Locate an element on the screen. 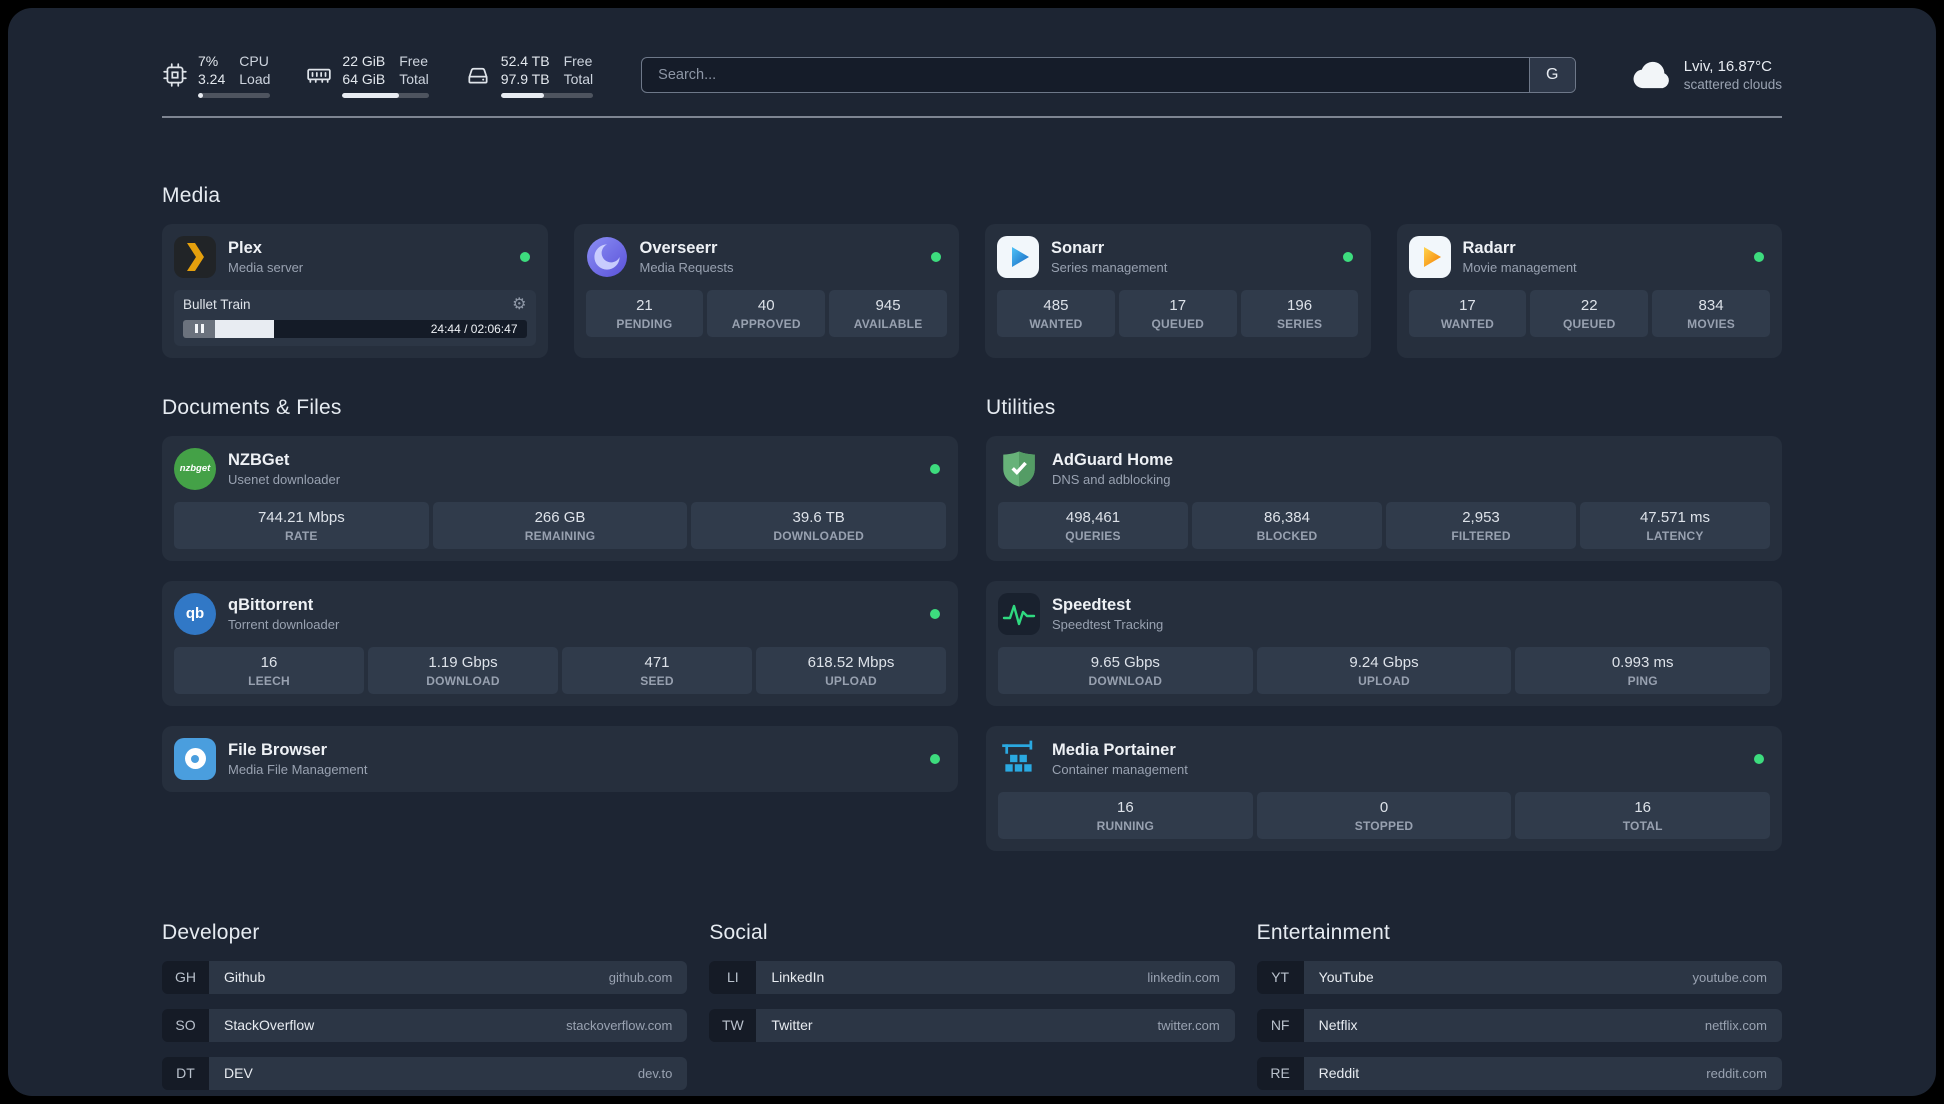 This screenshot has height=1104, width=1944. stat-label: APPROVED is located at coordinates (766, 323).